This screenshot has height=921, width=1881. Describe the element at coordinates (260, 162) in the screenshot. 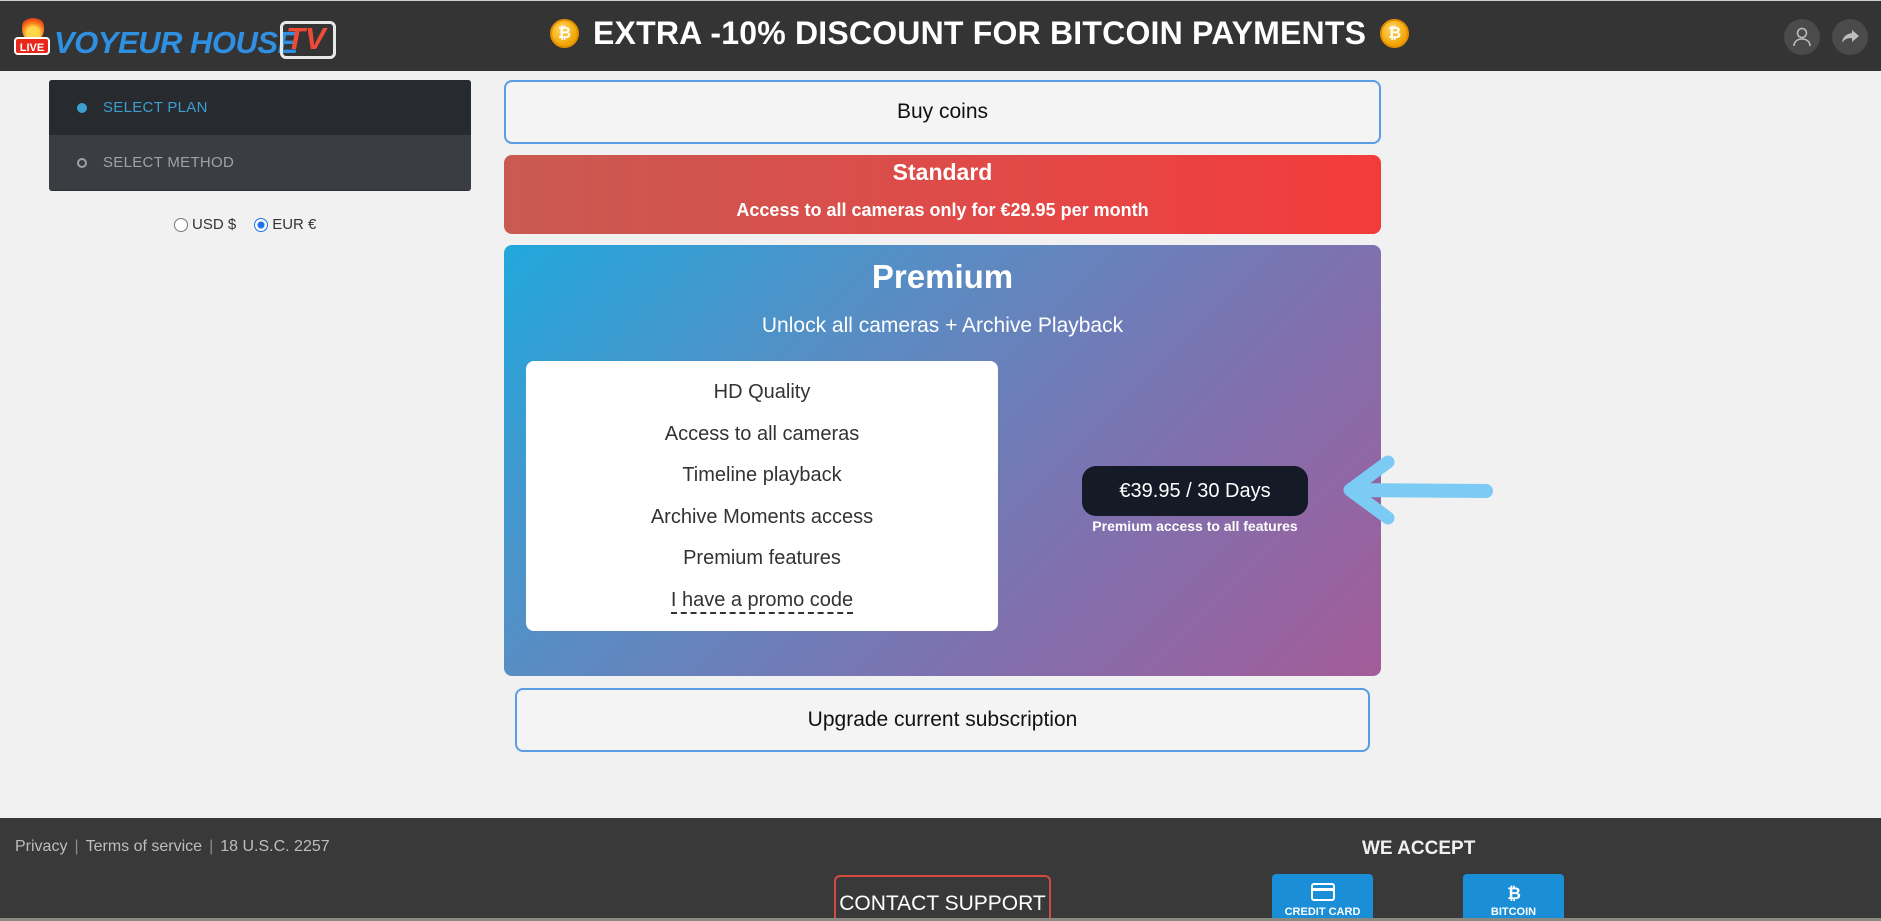

I see `step-select-method: SELECT METHOD` at that location.